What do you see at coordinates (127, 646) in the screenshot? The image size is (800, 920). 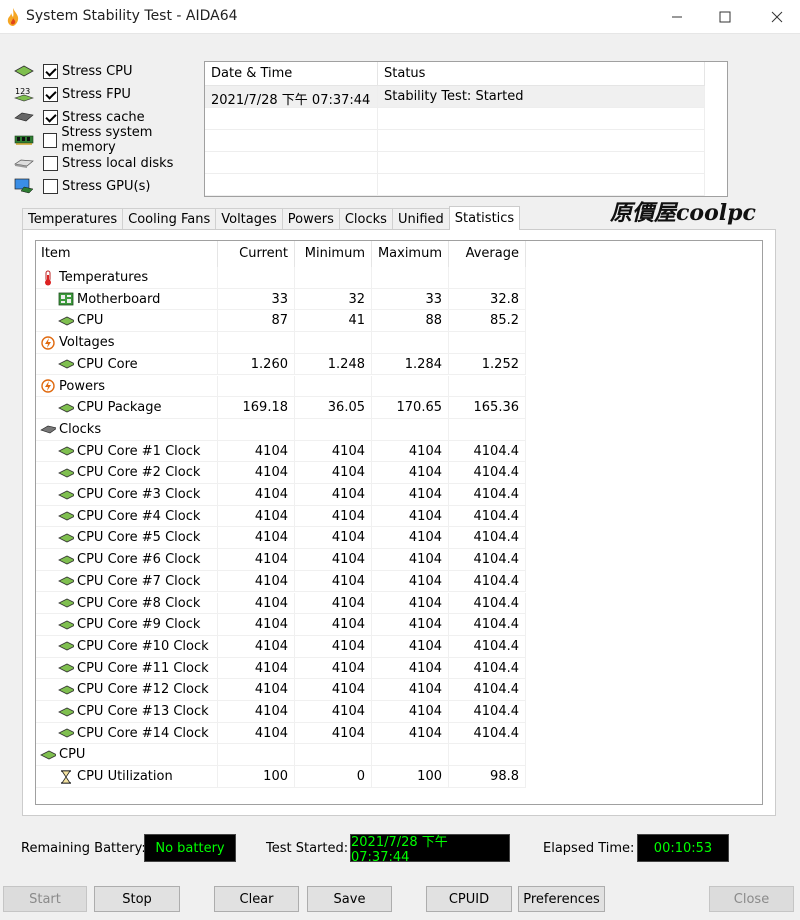 I see `row-item: CPU Core #10 Clock` at bounding box center [127, 646].